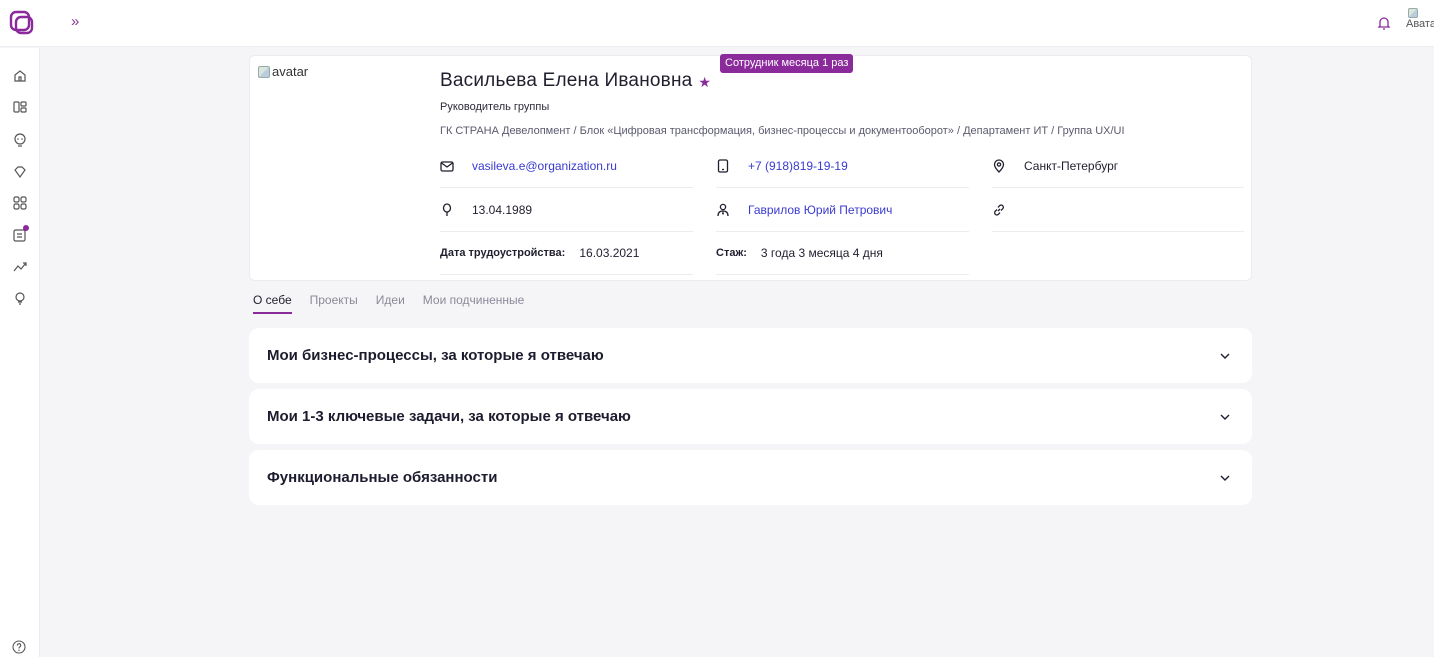 The image size is (1434, 657). I want to click on sidebar, so click(20, 352).